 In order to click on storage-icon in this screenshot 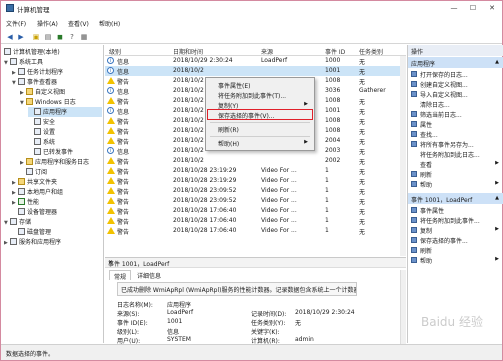, I will do `click(13, 221)`.